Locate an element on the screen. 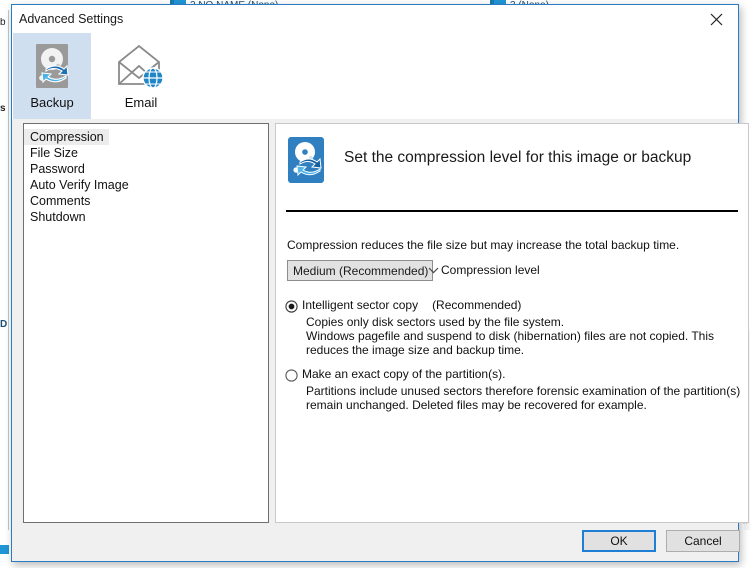 The width and height of the screenshot is (750, 568). list-item-label: Auto Verify Image is located at coordinates (79, 185).